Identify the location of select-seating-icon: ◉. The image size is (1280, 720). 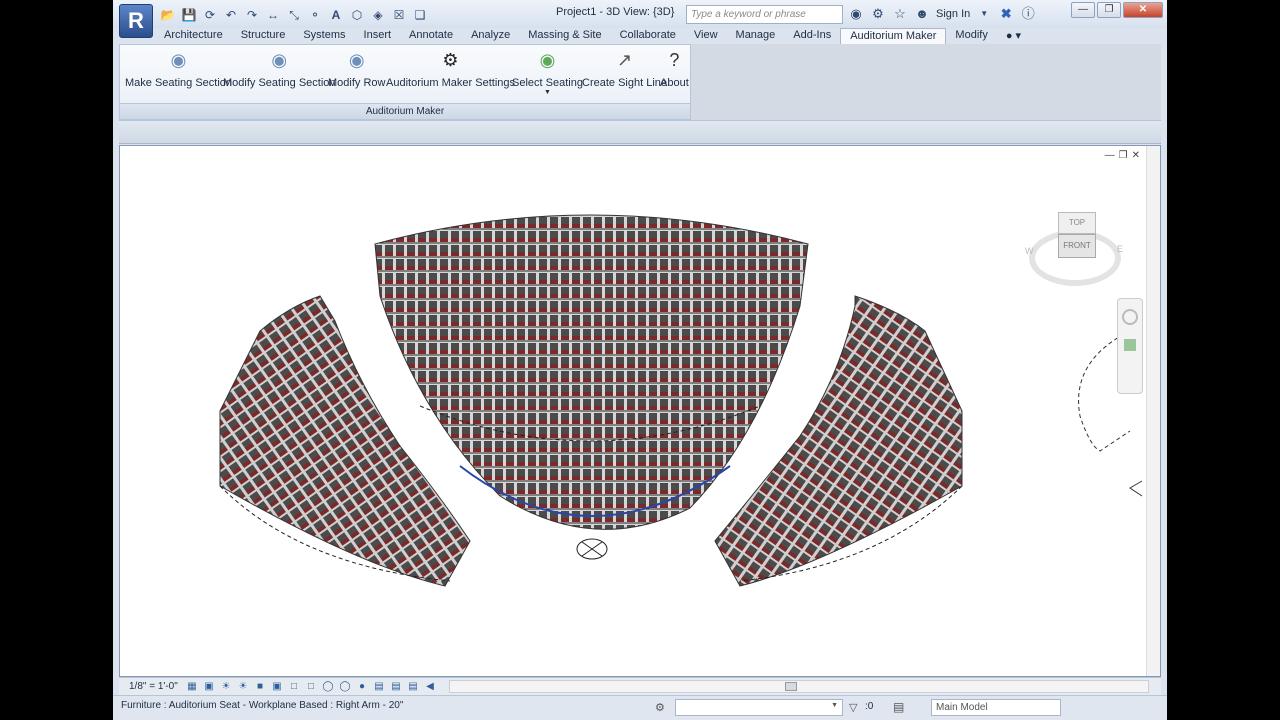
(547, 60).